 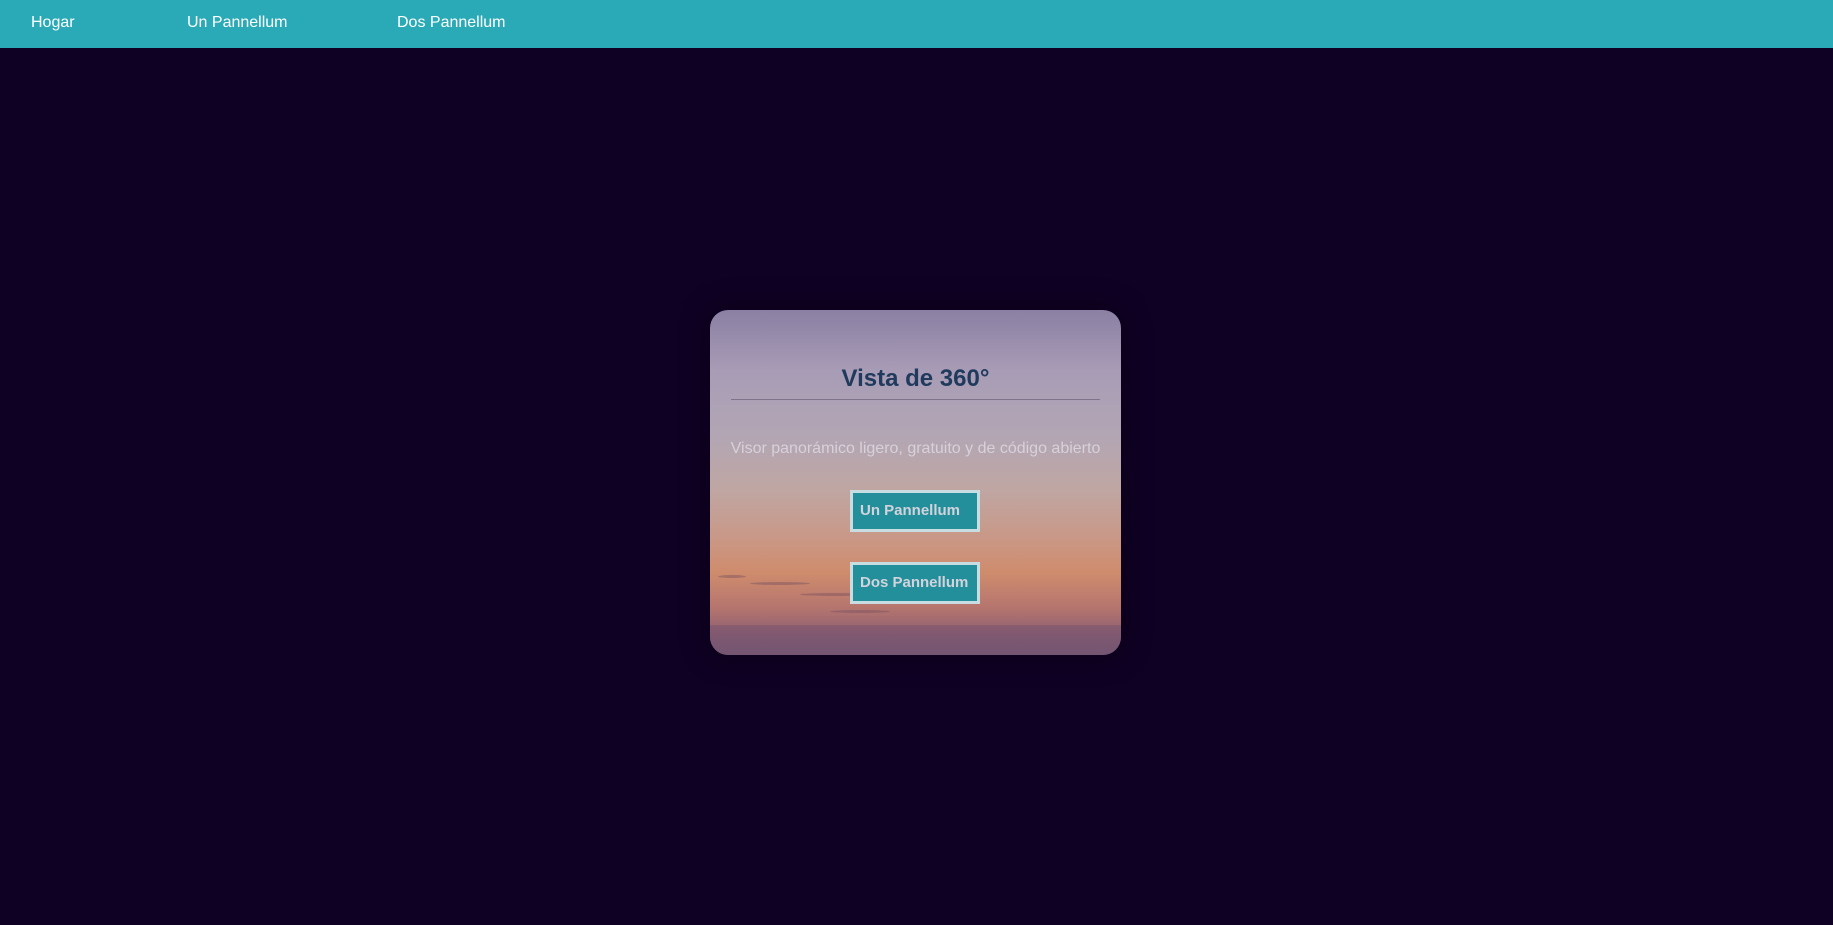 I want to click on dos-pannellum-button: Dos Pannellum, so click(x=915, y=583).